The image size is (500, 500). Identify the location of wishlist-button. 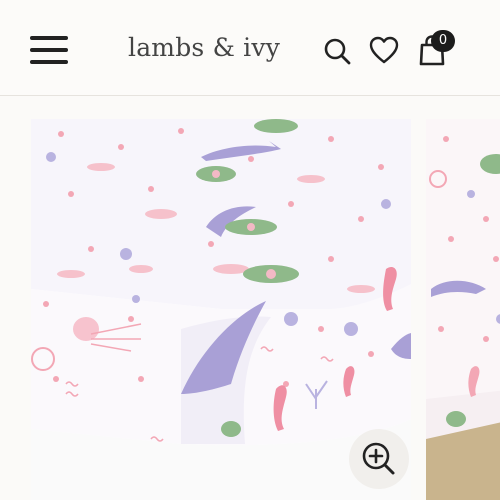
(384, 50).